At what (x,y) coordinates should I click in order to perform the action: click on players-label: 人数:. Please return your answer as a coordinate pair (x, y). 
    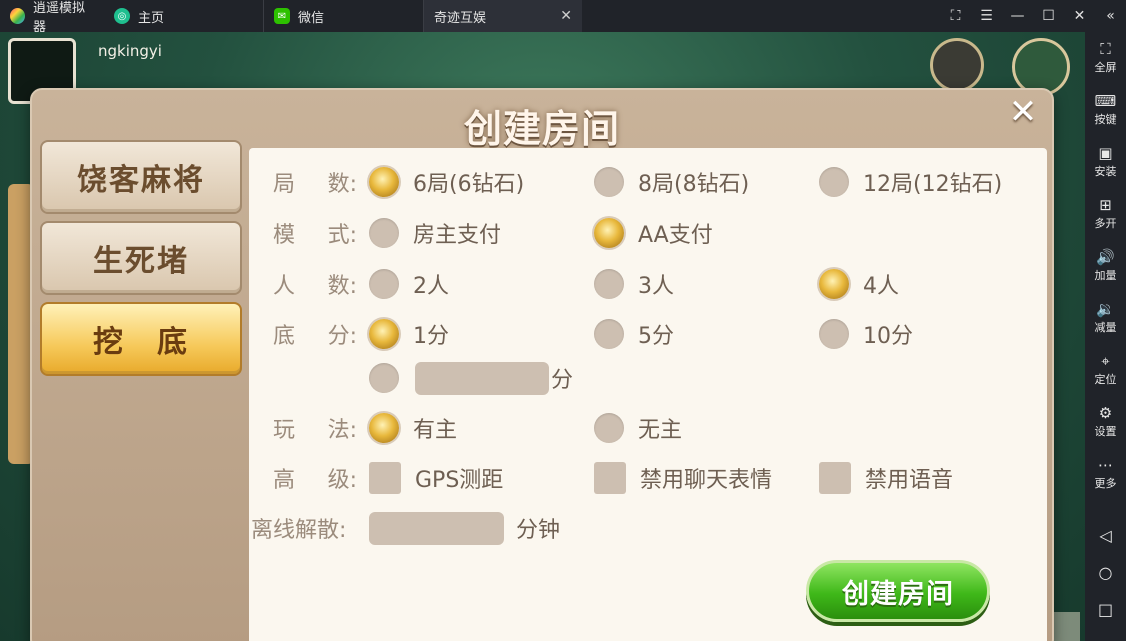
    Looking at the image, I should click on (315, 286).